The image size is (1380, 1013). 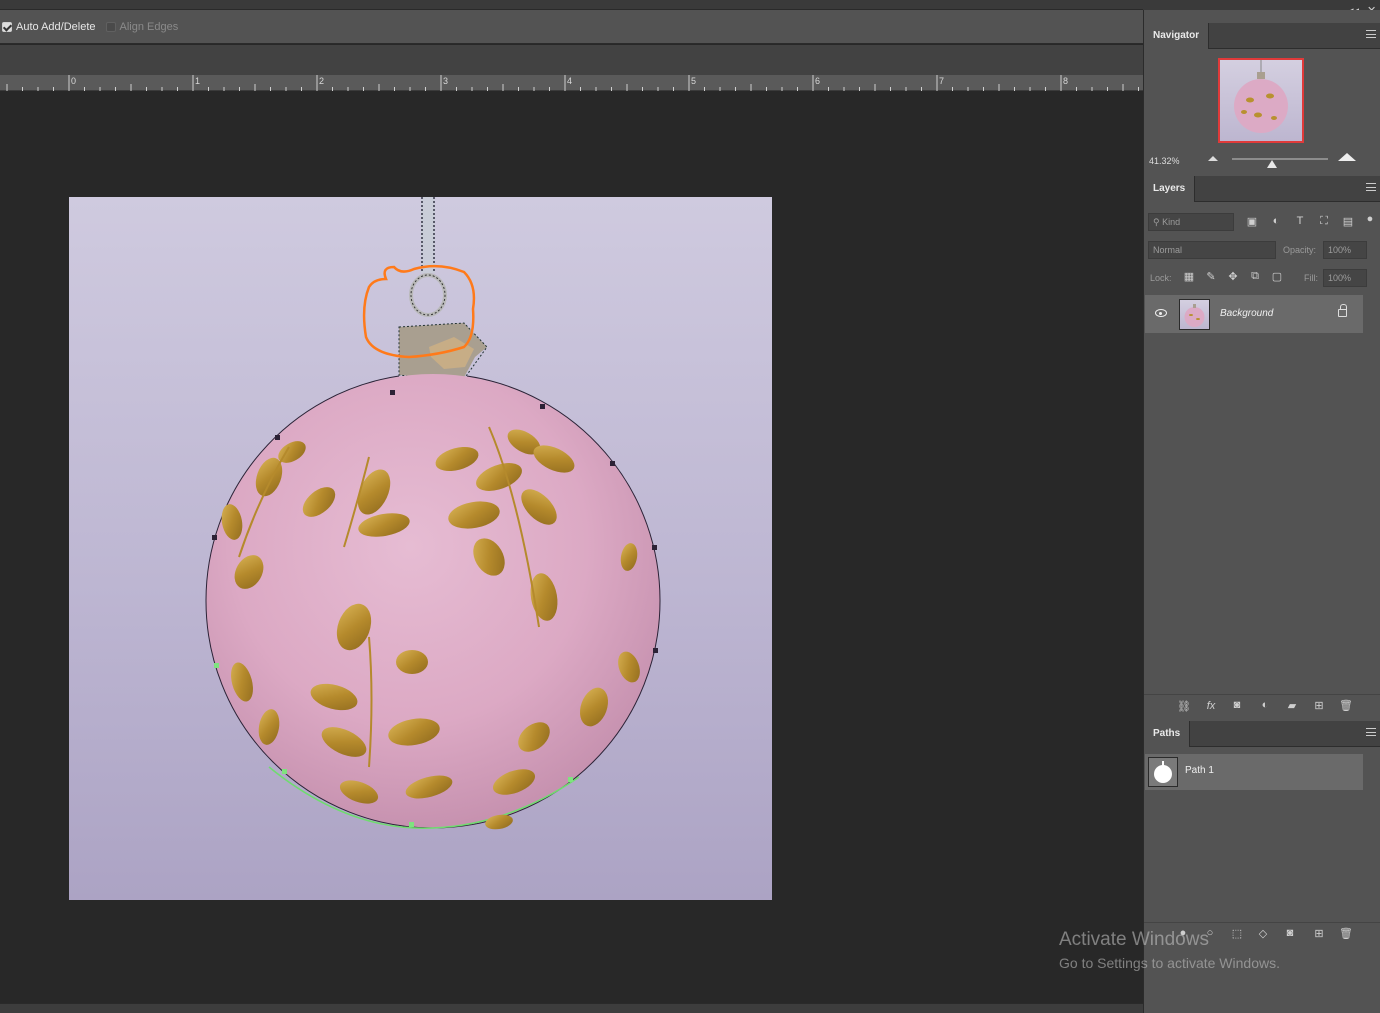 I want to click on type-filter-icon: T, so click(x=1300, y=221).